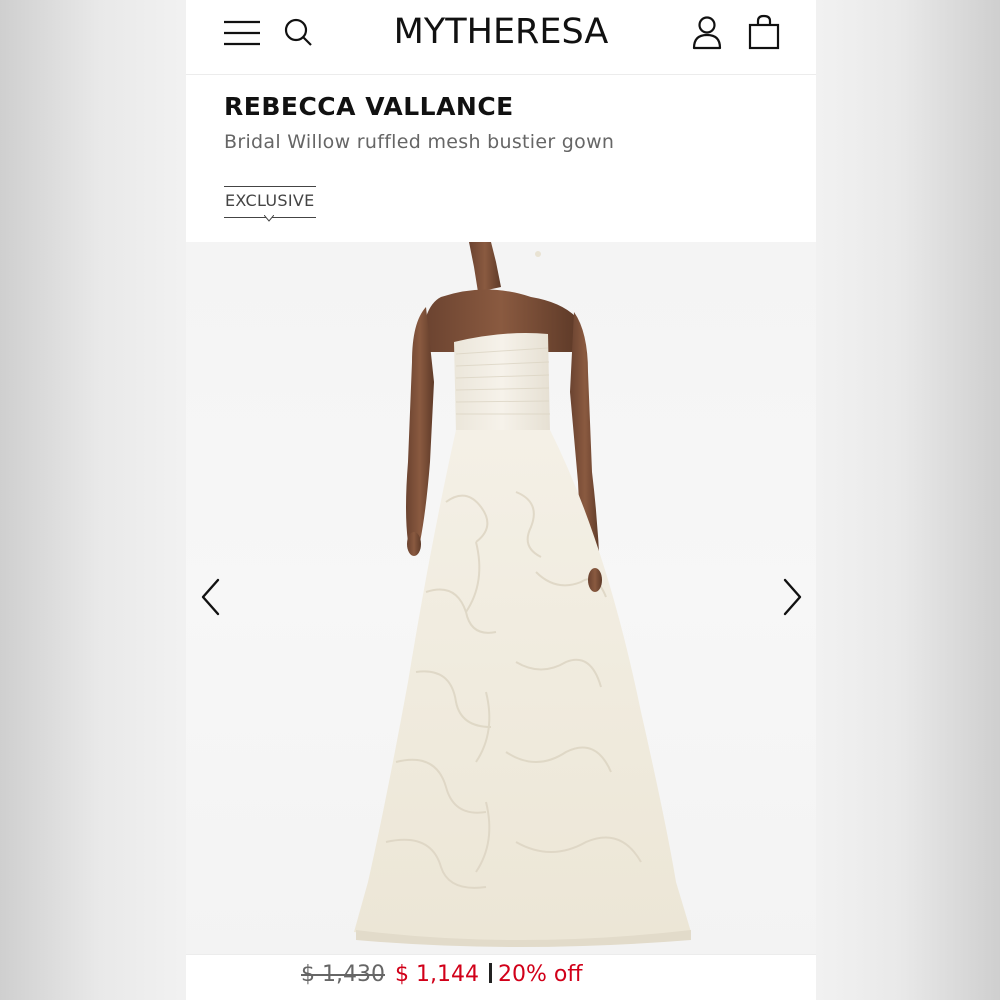 Image resolution: width=1000 pixels, height=1000 pixels. Describe the element at coordinates (792, 597) in the screenshot. I see `chevron-right-icon` at that location.